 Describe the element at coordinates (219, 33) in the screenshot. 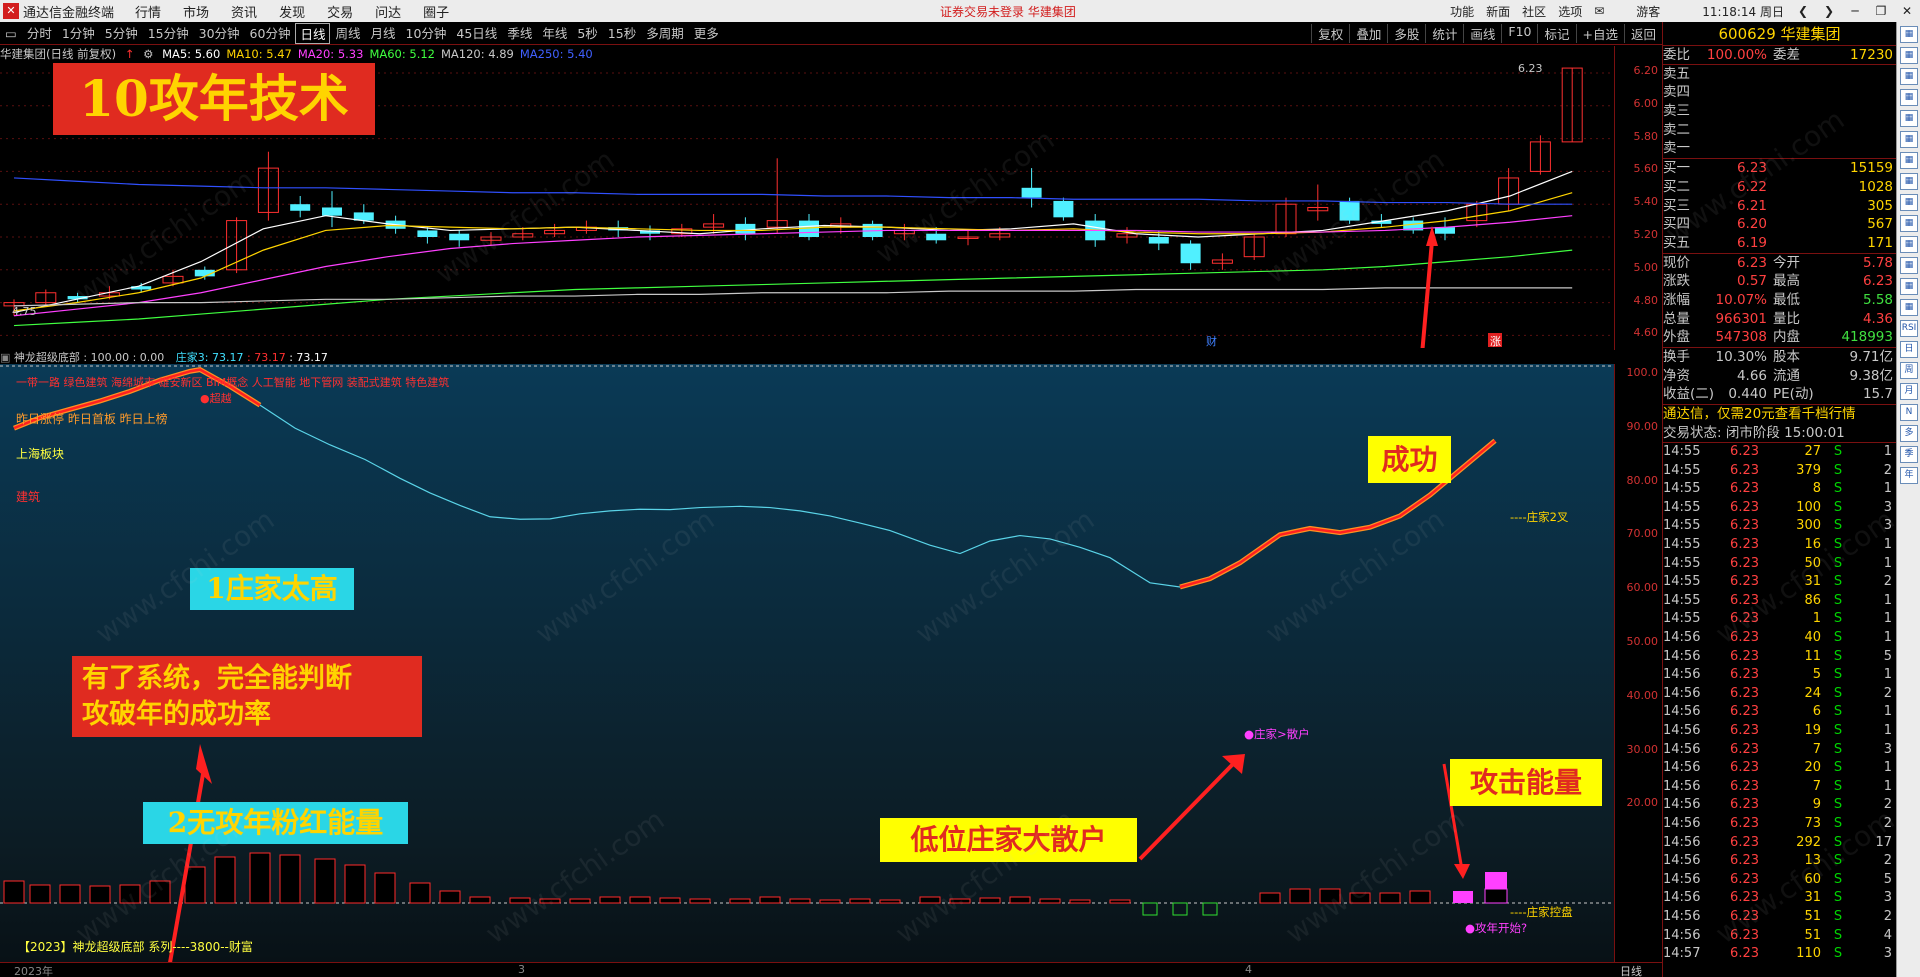

I see `period-tab-4: 30分钟` at that location.